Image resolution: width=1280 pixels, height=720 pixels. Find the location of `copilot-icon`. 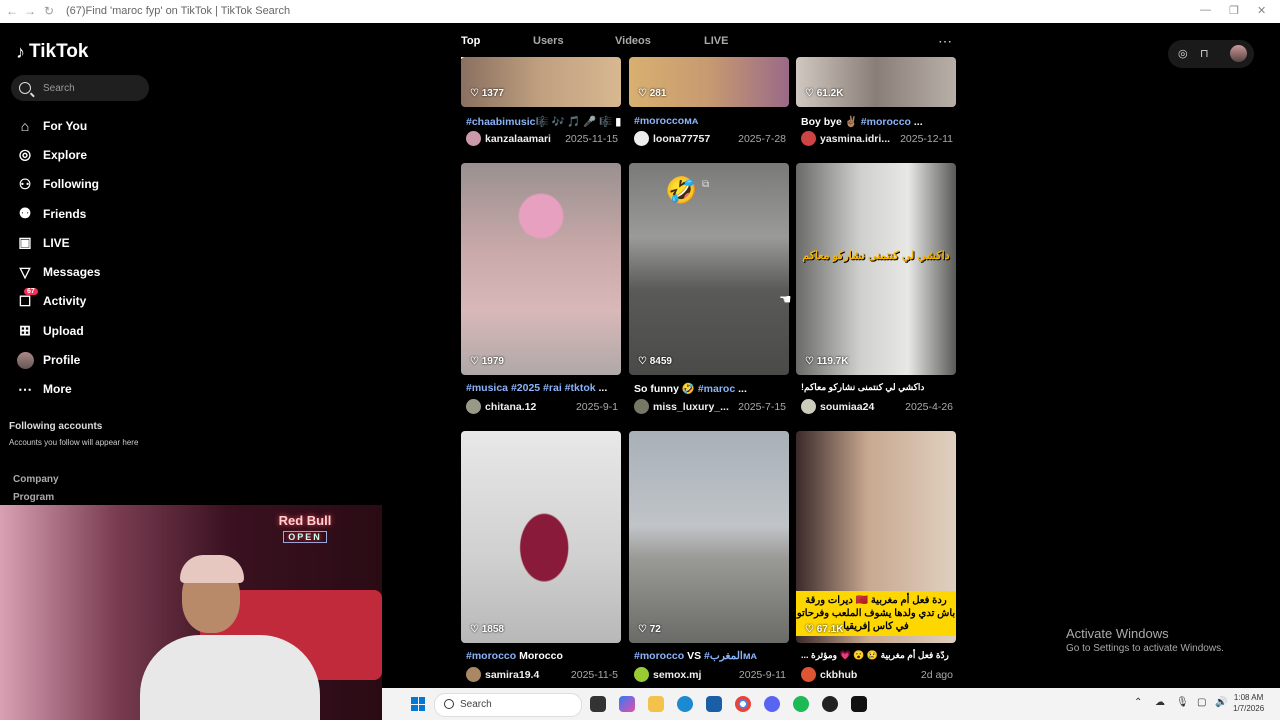

copilot-icon is located at coordinates (627, 704).